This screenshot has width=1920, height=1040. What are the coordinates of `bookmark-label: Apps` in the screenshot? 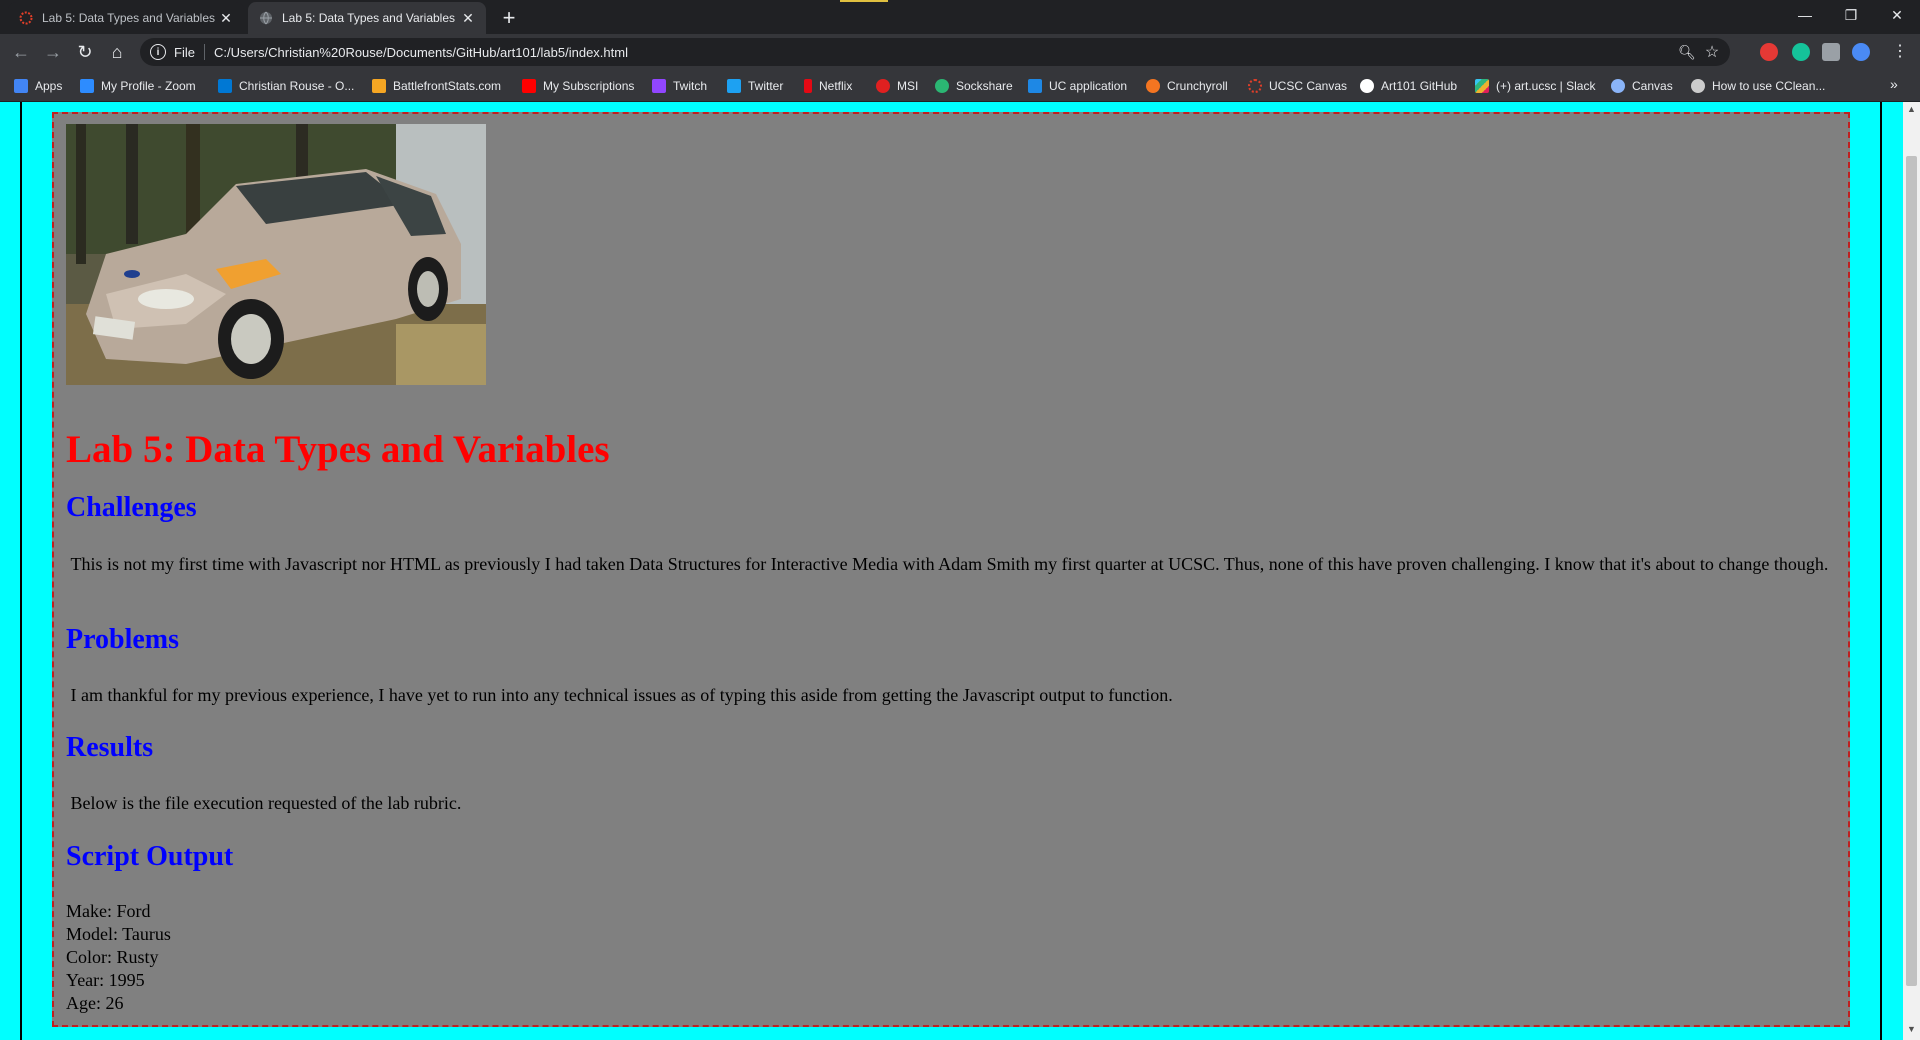 It's located at (49, 86).